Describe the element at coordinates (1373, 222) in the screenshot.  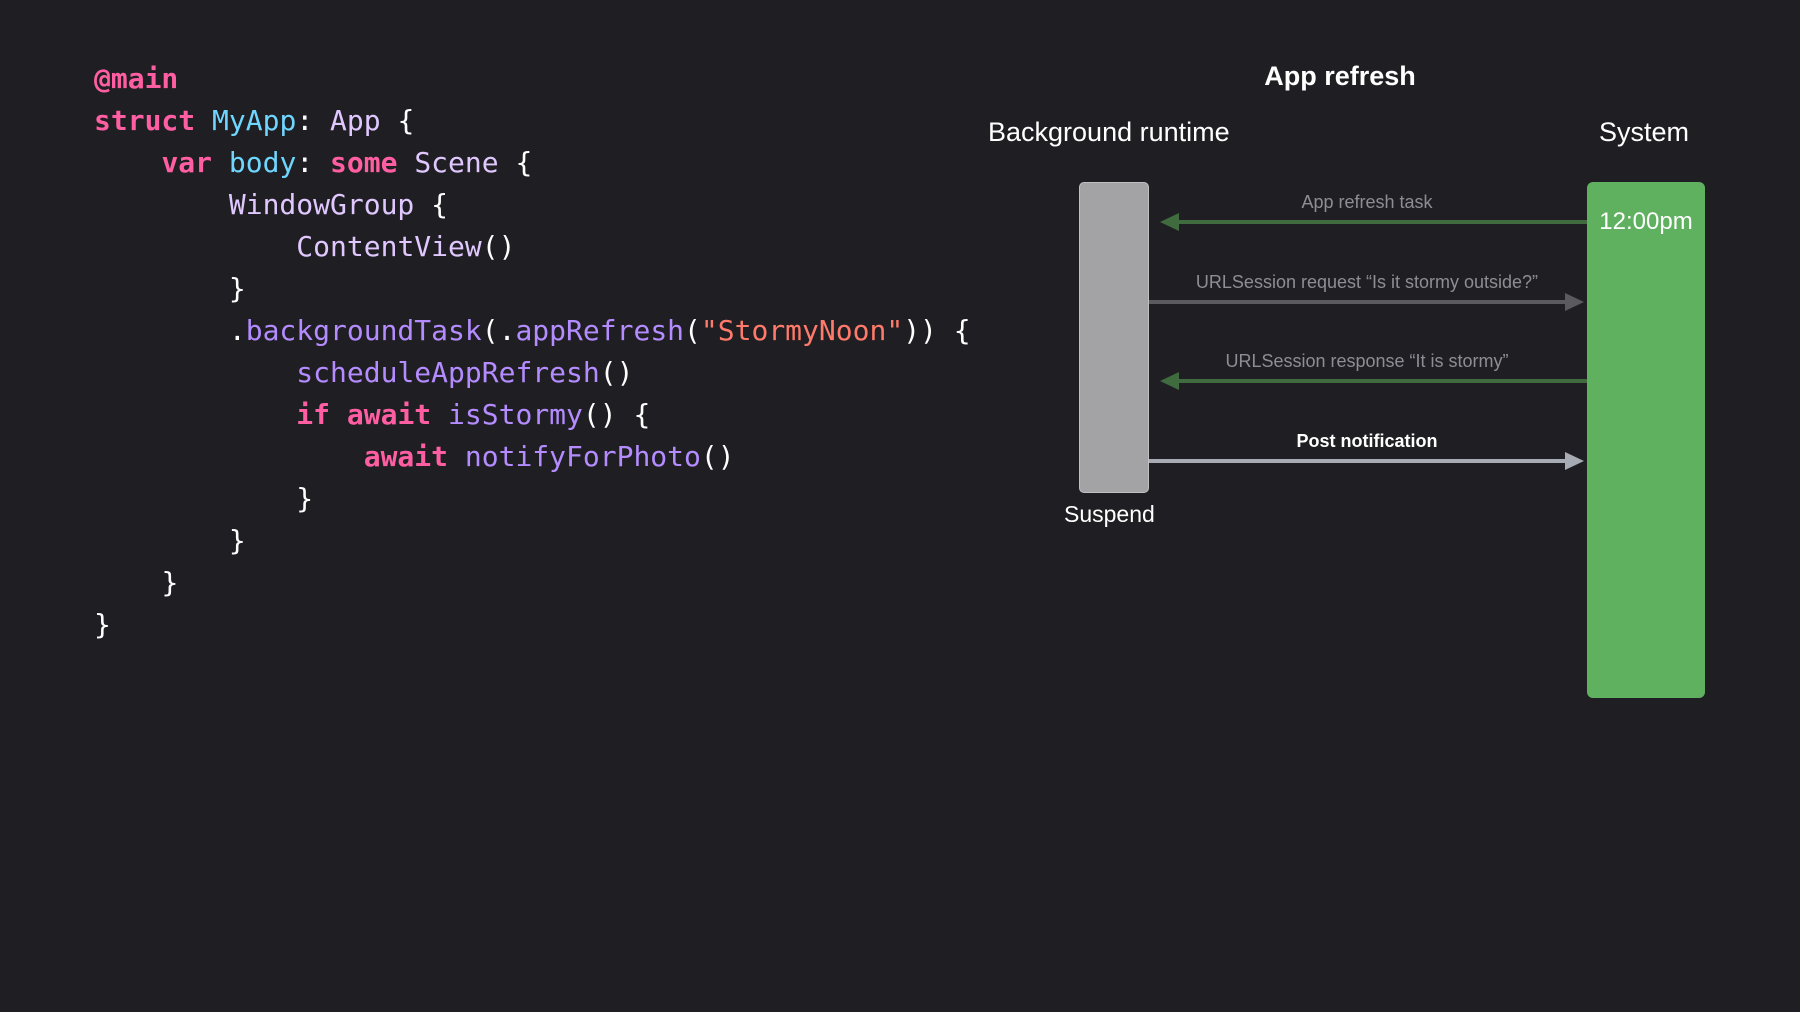
I see `arrow-app-refresh-task` at that location.